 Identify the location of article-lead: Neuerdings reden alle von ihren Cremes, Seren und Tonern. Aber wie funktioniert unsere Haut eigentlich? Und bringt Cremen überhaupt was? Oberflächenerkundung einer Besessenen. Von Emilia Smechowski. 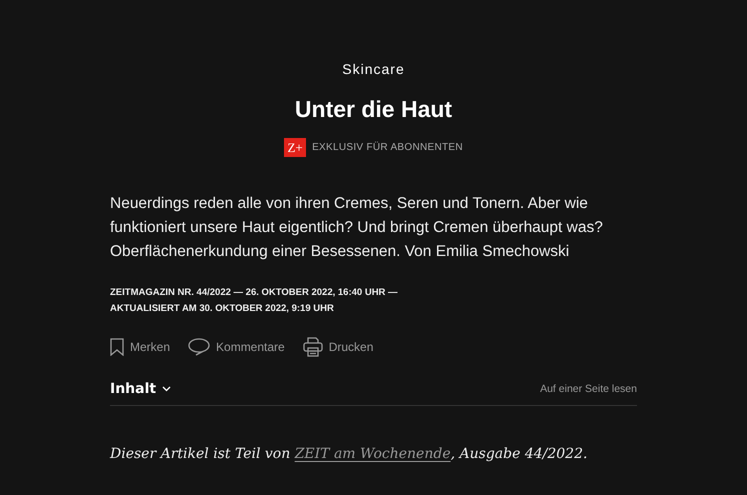
(357, 228).